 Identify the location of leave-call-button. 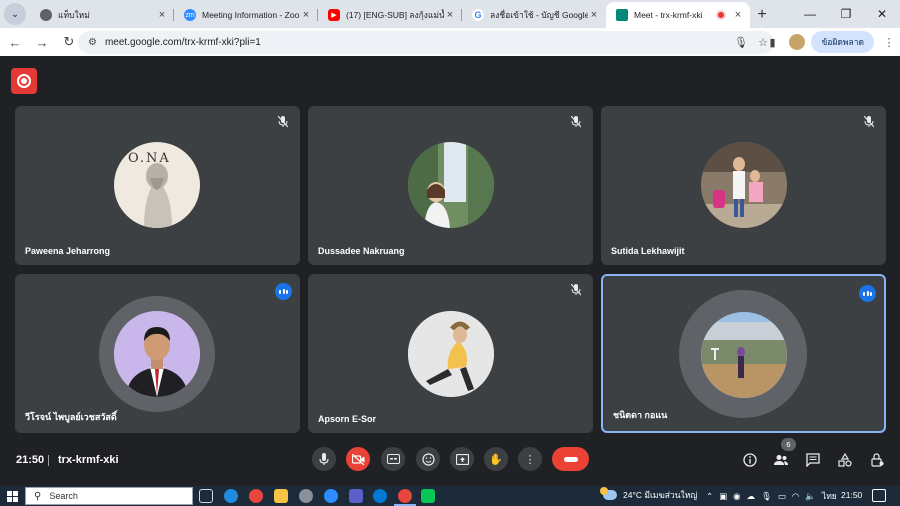
(570, 459).